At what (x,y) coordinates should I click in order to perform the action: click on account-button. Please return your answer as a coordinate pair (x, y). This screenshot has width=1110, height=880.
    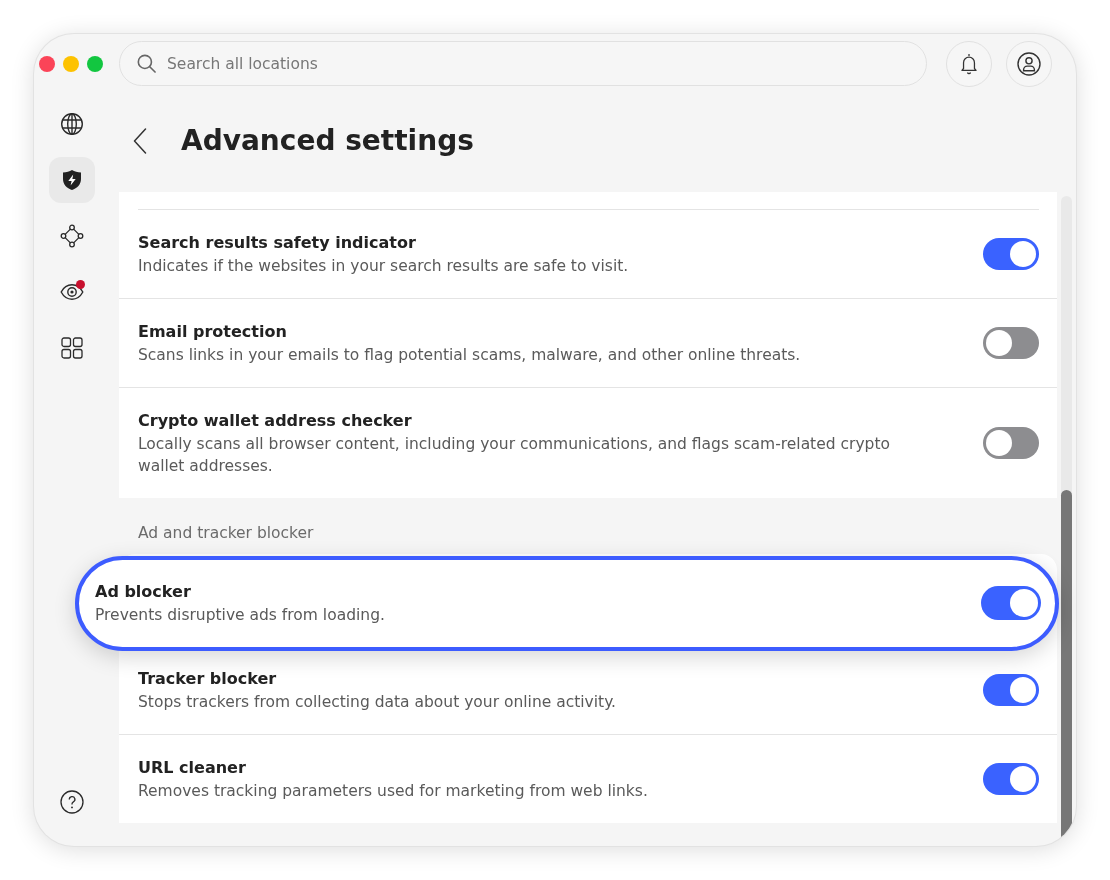
    Looking at the image, I should click on (1029, 63).